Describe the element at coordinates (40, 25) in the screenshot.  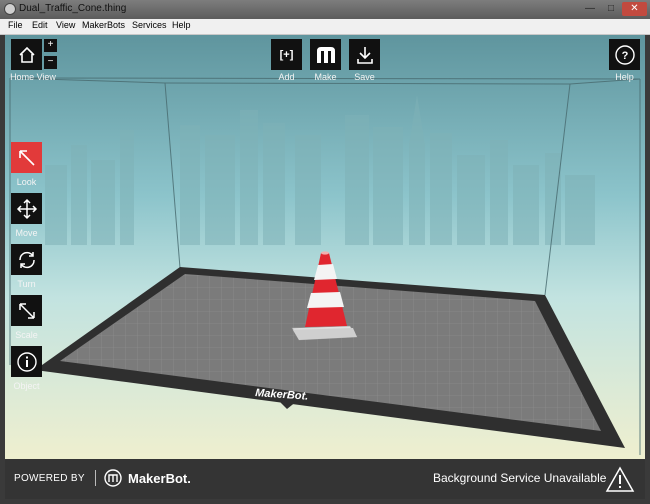
I see `menu-edit: Edit` at that location.